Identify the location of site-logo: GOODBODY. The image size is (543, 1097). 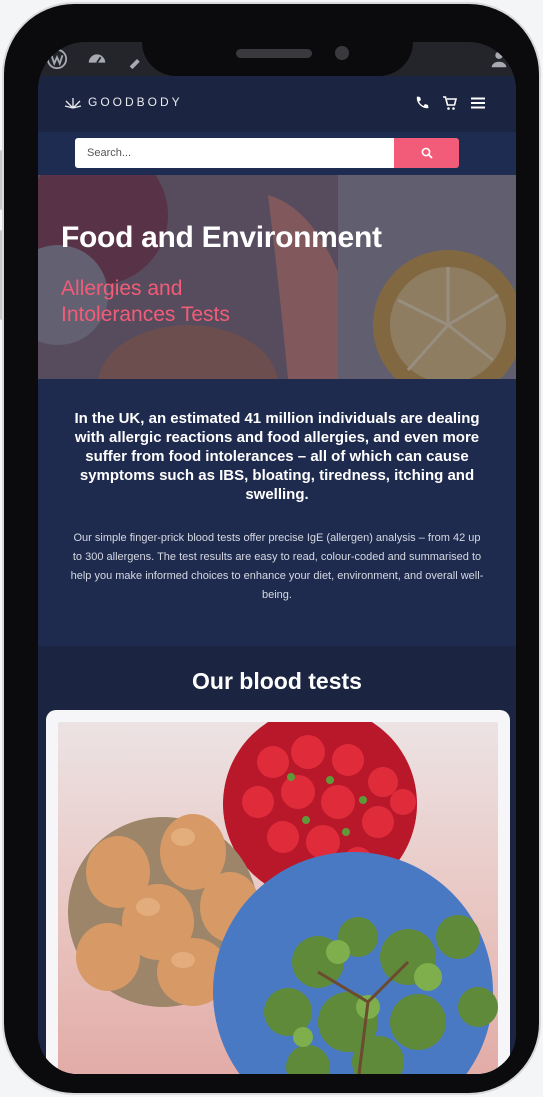
(123, 102).